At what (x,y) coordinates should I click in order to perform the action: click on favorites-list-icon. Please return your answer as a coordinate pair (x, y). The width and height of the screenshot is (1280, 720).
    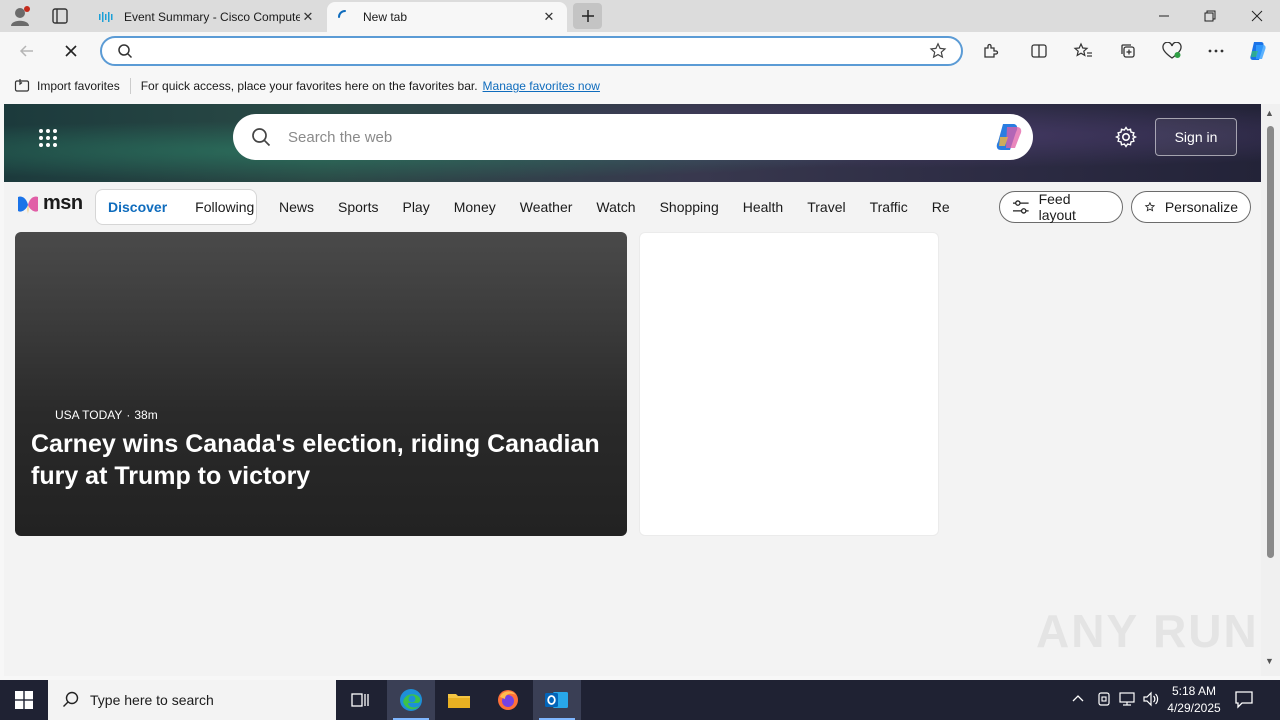
    Looking at the image, I should click on (1082, 49).